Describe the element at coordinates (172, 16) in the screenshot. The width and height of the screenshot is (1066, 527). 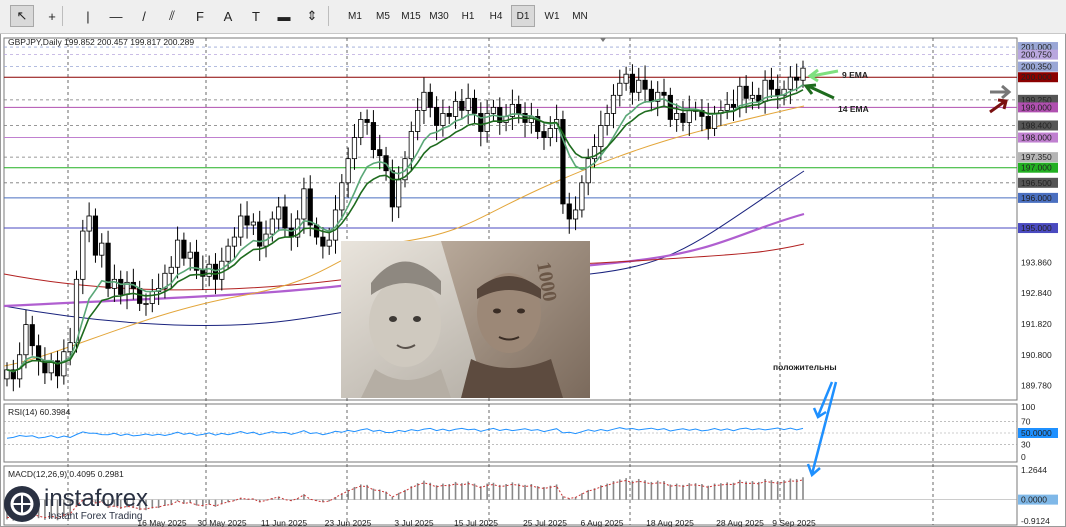
I see `equidistant-channel-tool: ⫽` at that location.